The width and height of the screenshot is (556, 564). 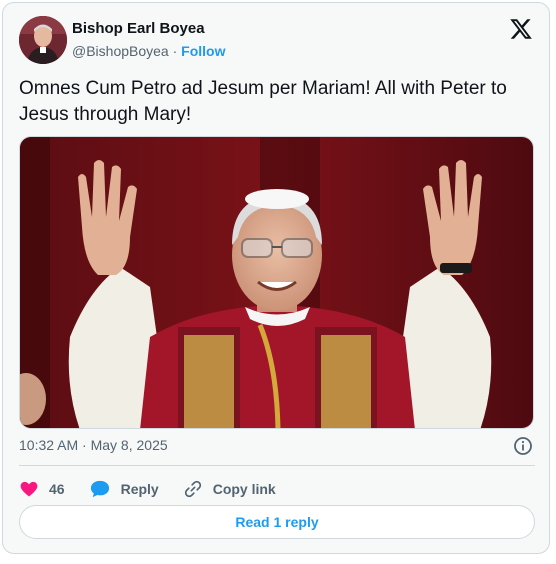 What do you see at coordinates (159, 489) in the screenshot?
I see `action-bar: 46 Reply Copy link` at bounding box center [159, 489].